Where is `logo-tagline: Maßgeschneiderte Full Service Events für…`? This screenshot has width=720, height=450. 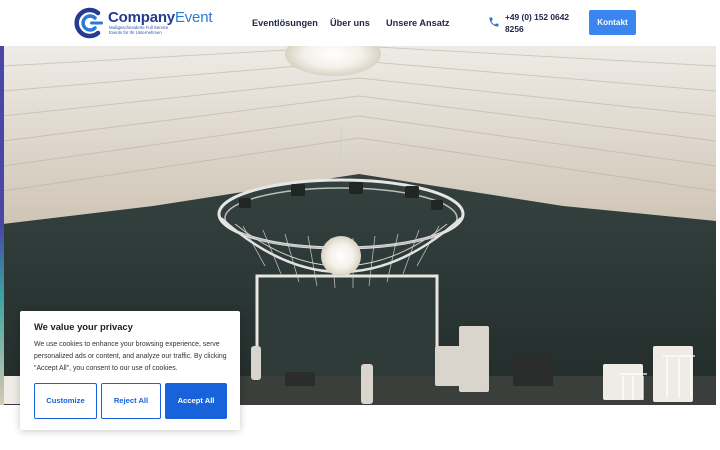
logo-tagline: Maßgeschneiderte Full Service Events für… is located at coordinates (149, 30).